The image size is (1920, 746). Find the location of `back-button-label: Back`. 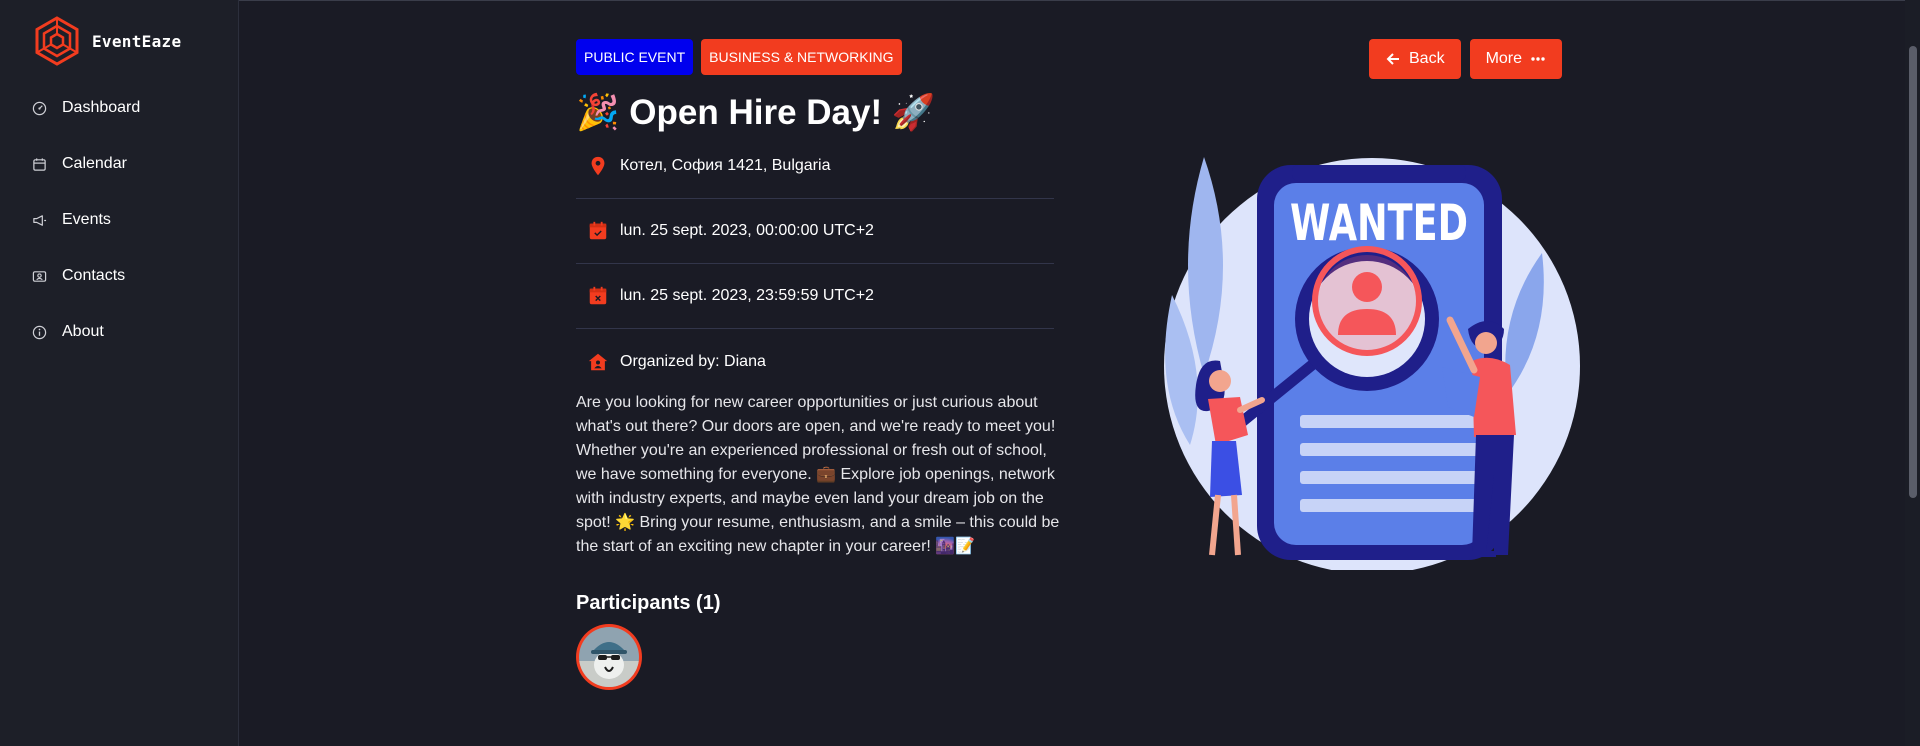

back-button-label: Back is located at coordinates (1427, 58).